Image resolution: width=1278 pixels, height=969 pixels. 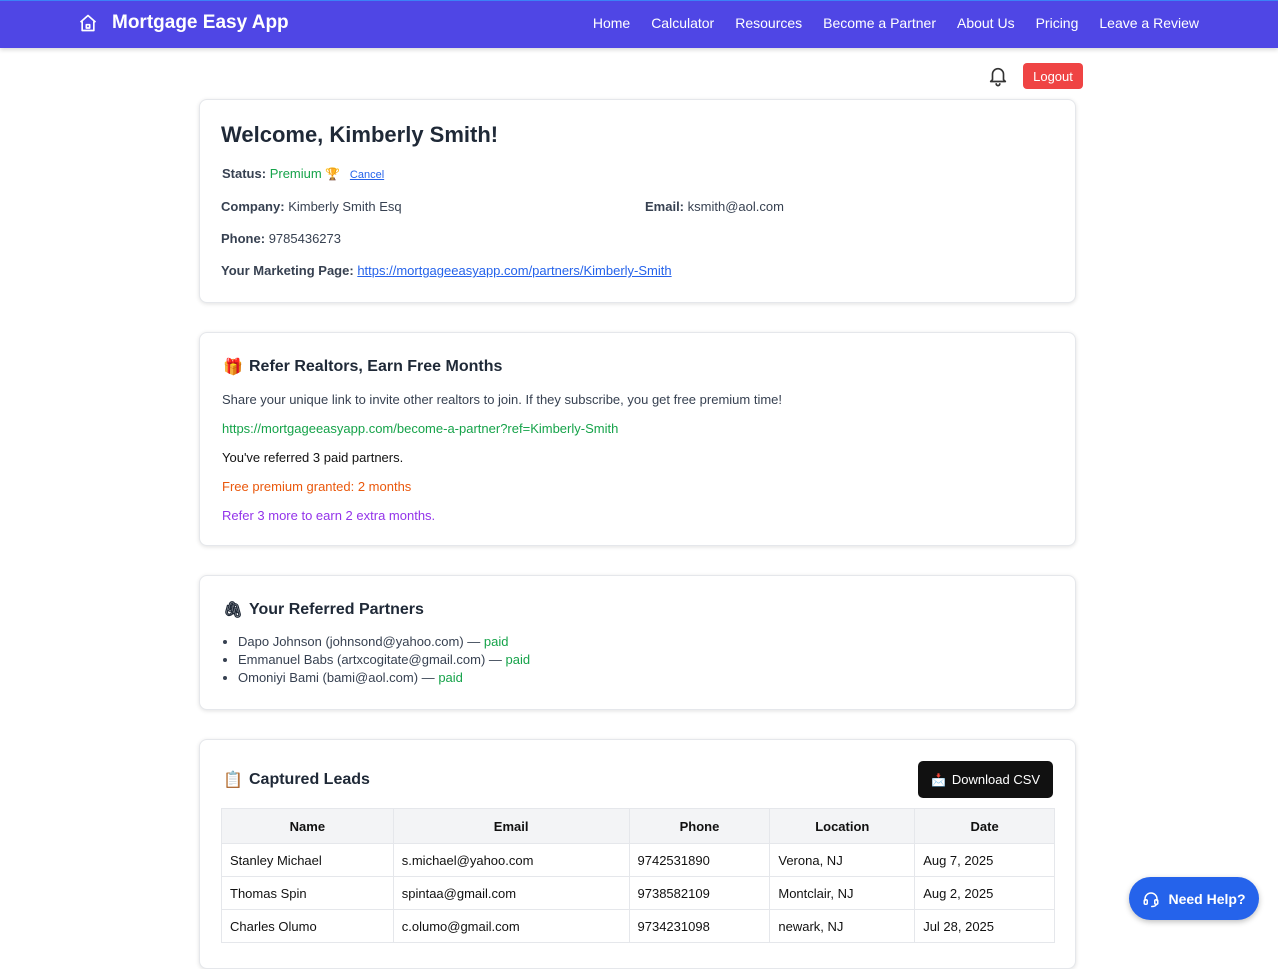 What do you see at coordinates (611, 23) in the screenshot?
I see `nav-home: Home` at bounding box center [611, 23].